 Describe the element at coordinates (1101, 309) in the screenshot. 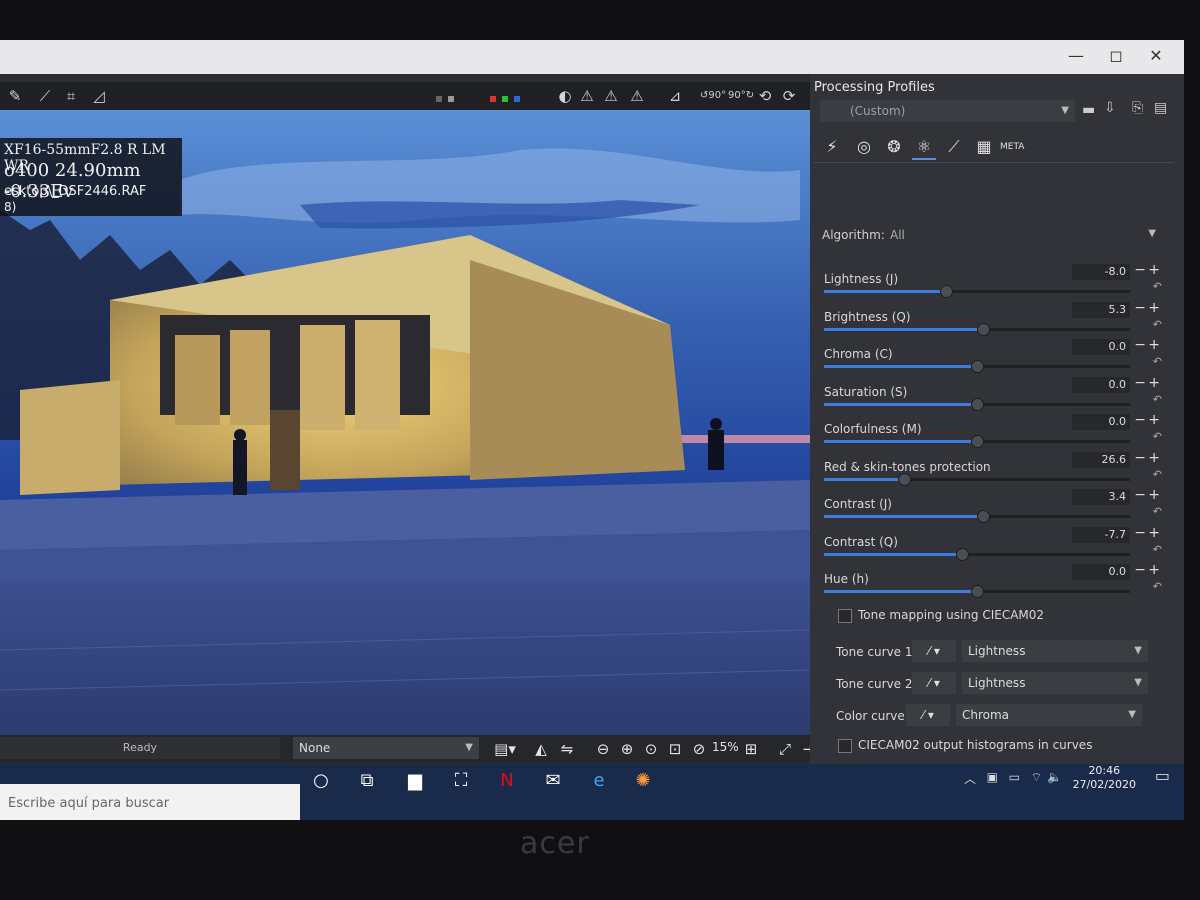

I see `slider-value-input: 5.3` at that location.